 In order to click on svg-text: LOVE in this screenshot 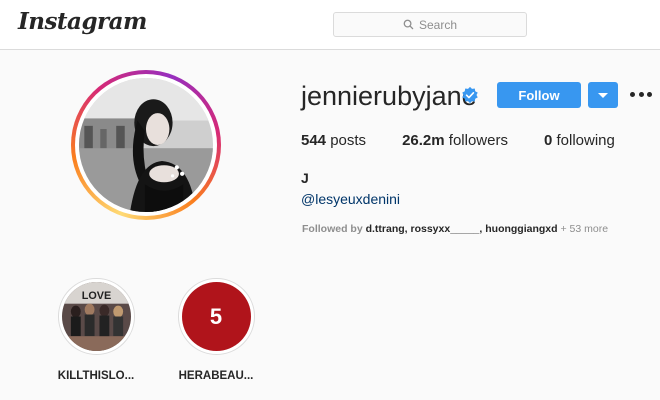, I will do `click(95, 296)`.